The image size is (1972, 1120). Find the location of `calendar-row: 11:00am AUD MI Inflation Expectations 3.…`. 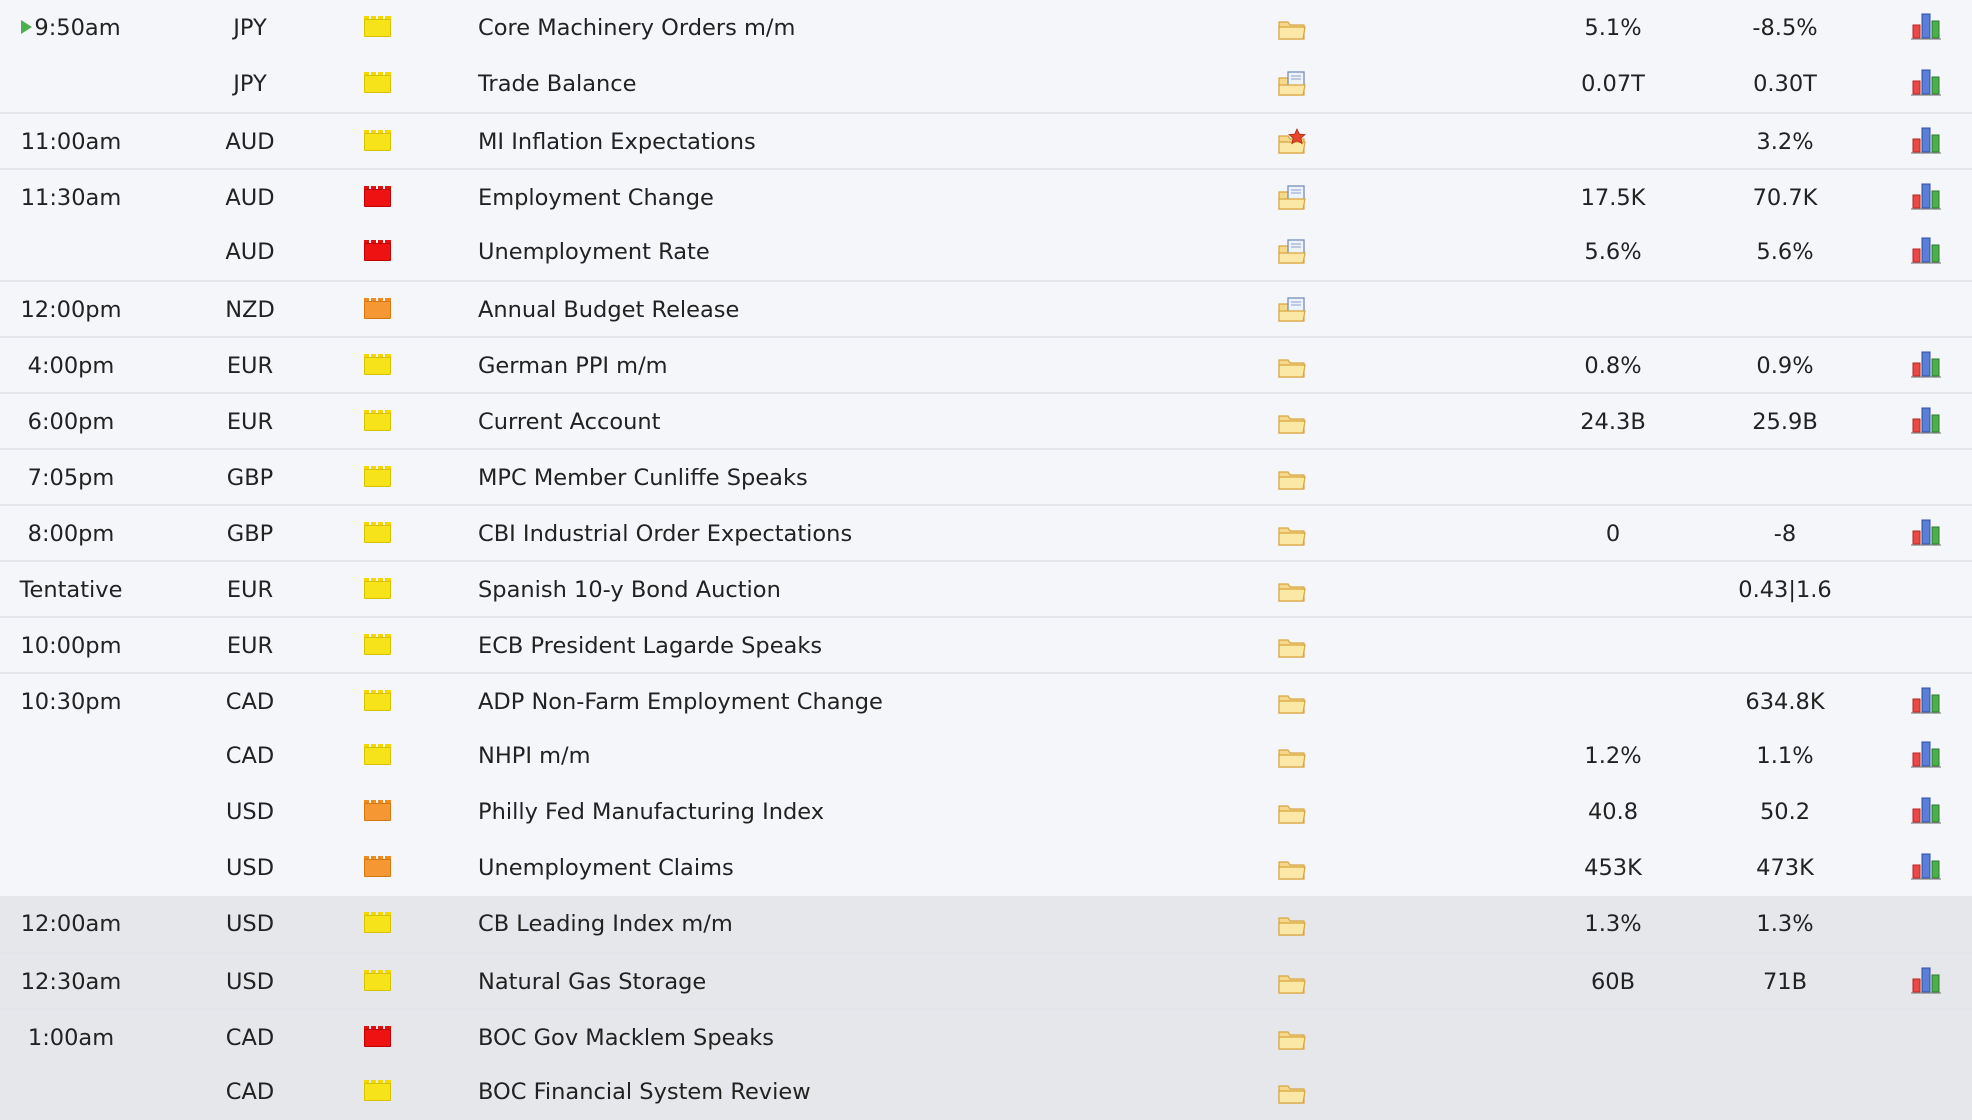

calendar-row: 11:00am AUD MI Inflation Expectations 3.… is located at coordinates (986, 140).